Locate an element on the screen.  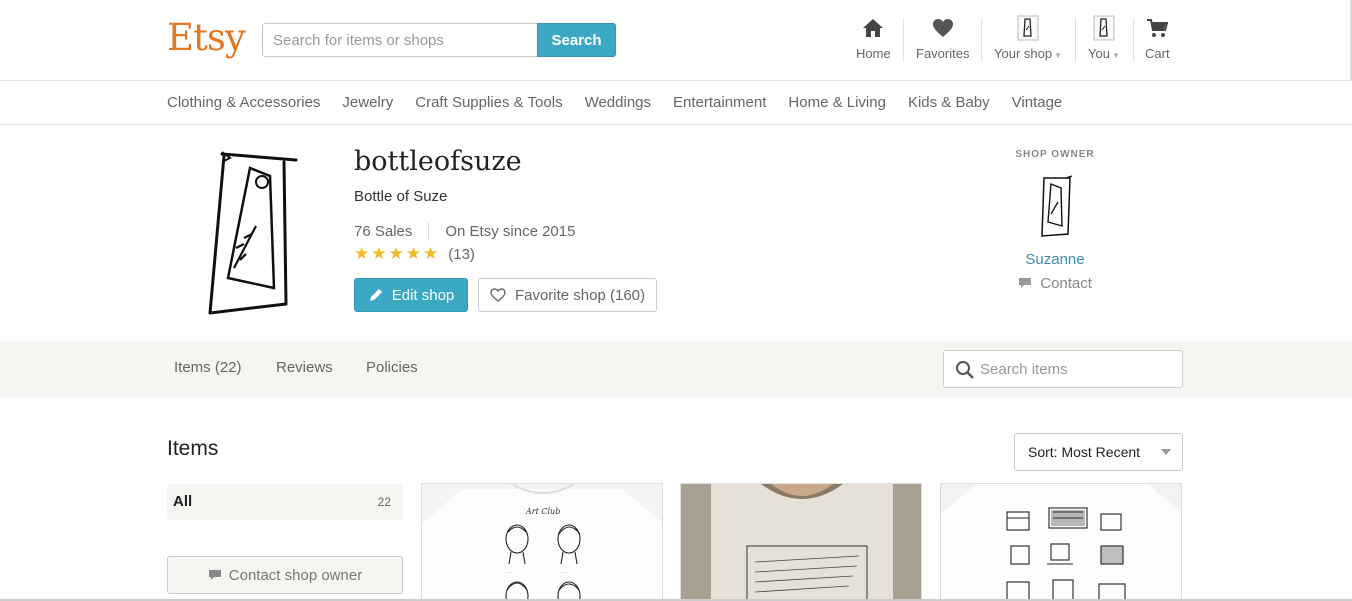
shop-avatar-icon is located at coordinates (1028, 28).